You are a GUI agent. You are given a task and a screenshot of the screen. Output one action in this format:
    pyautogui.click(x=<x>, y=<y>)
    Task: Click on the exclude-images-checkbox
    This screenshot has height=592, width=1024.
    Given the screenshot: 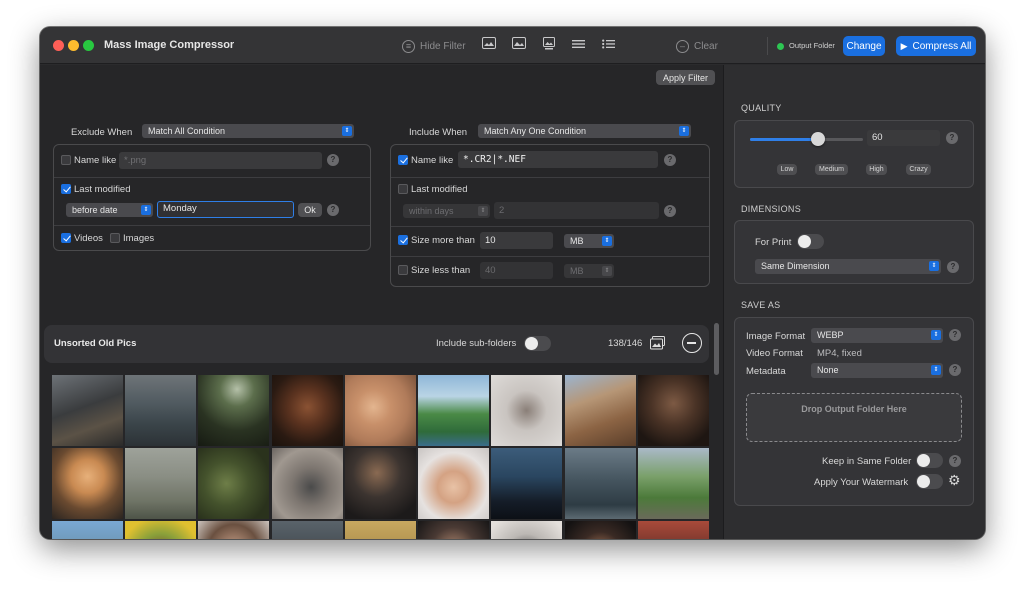 What is the action you would take?
    pyautogui.click(x=115, y=238)
    